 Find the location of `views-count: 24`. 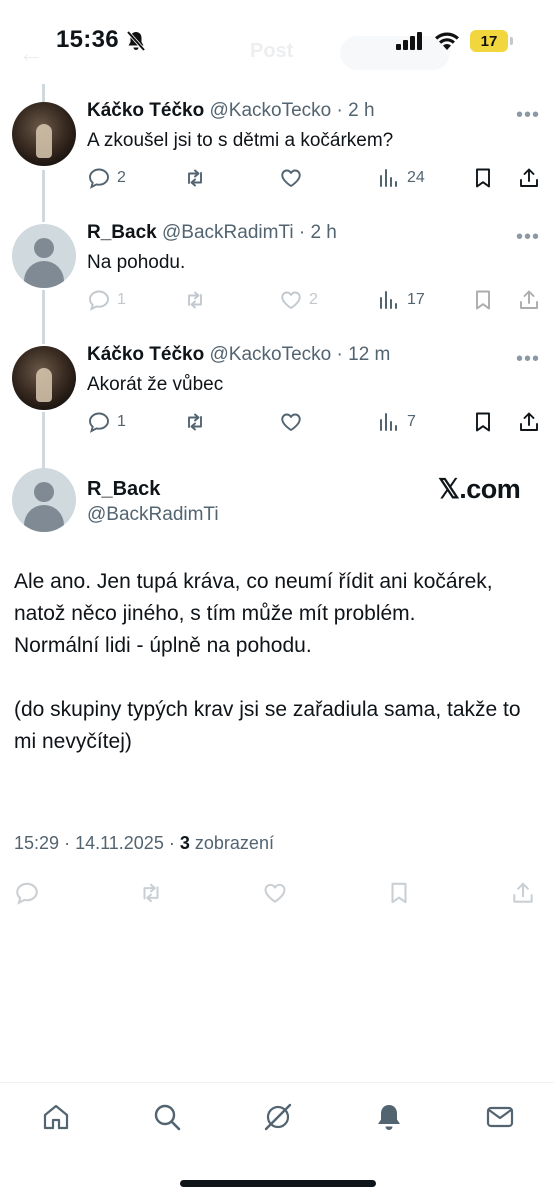

views-count: 24 is located at coordinates (416, 177).